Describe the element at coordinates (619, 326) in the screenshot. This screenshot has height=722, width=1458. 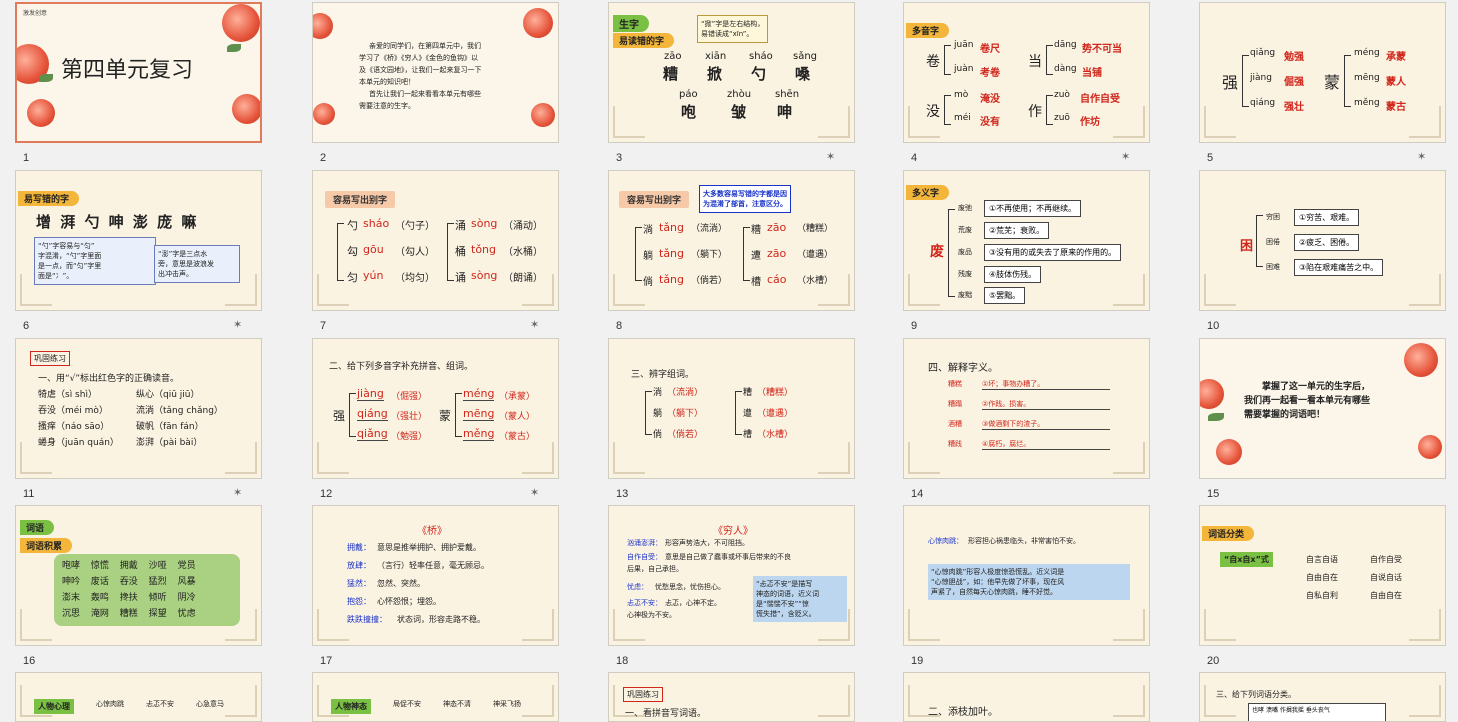
I see `slide-number: 8` at that location.